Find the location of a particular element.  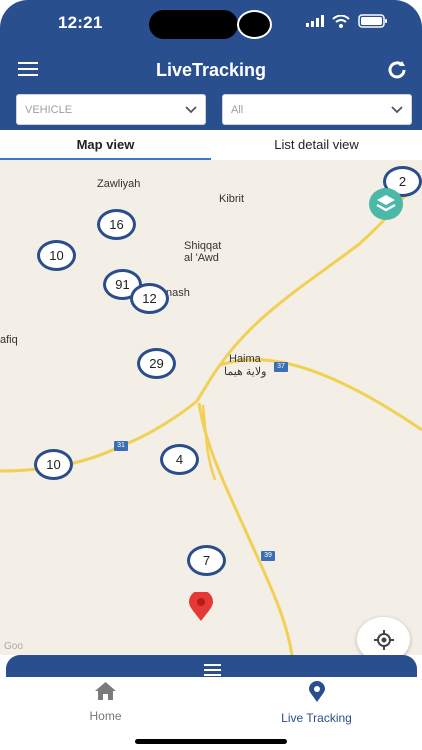

road-number-badge: 37 is located at coordinates (281, 367).